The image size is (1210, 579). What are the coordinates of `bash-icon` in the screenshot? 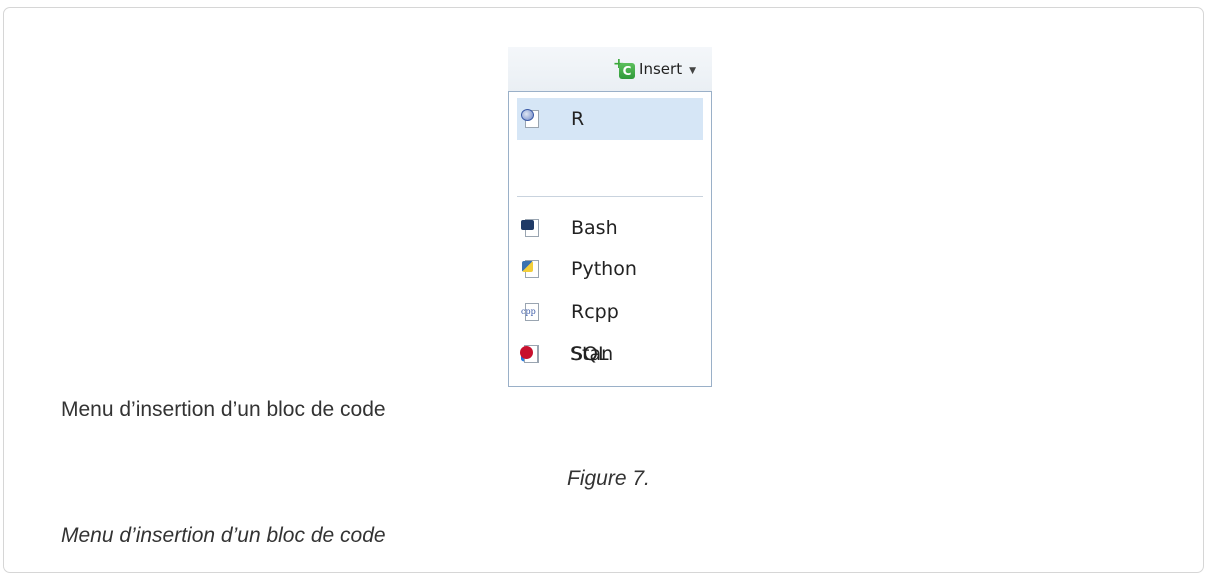 It's located at (531, 228).